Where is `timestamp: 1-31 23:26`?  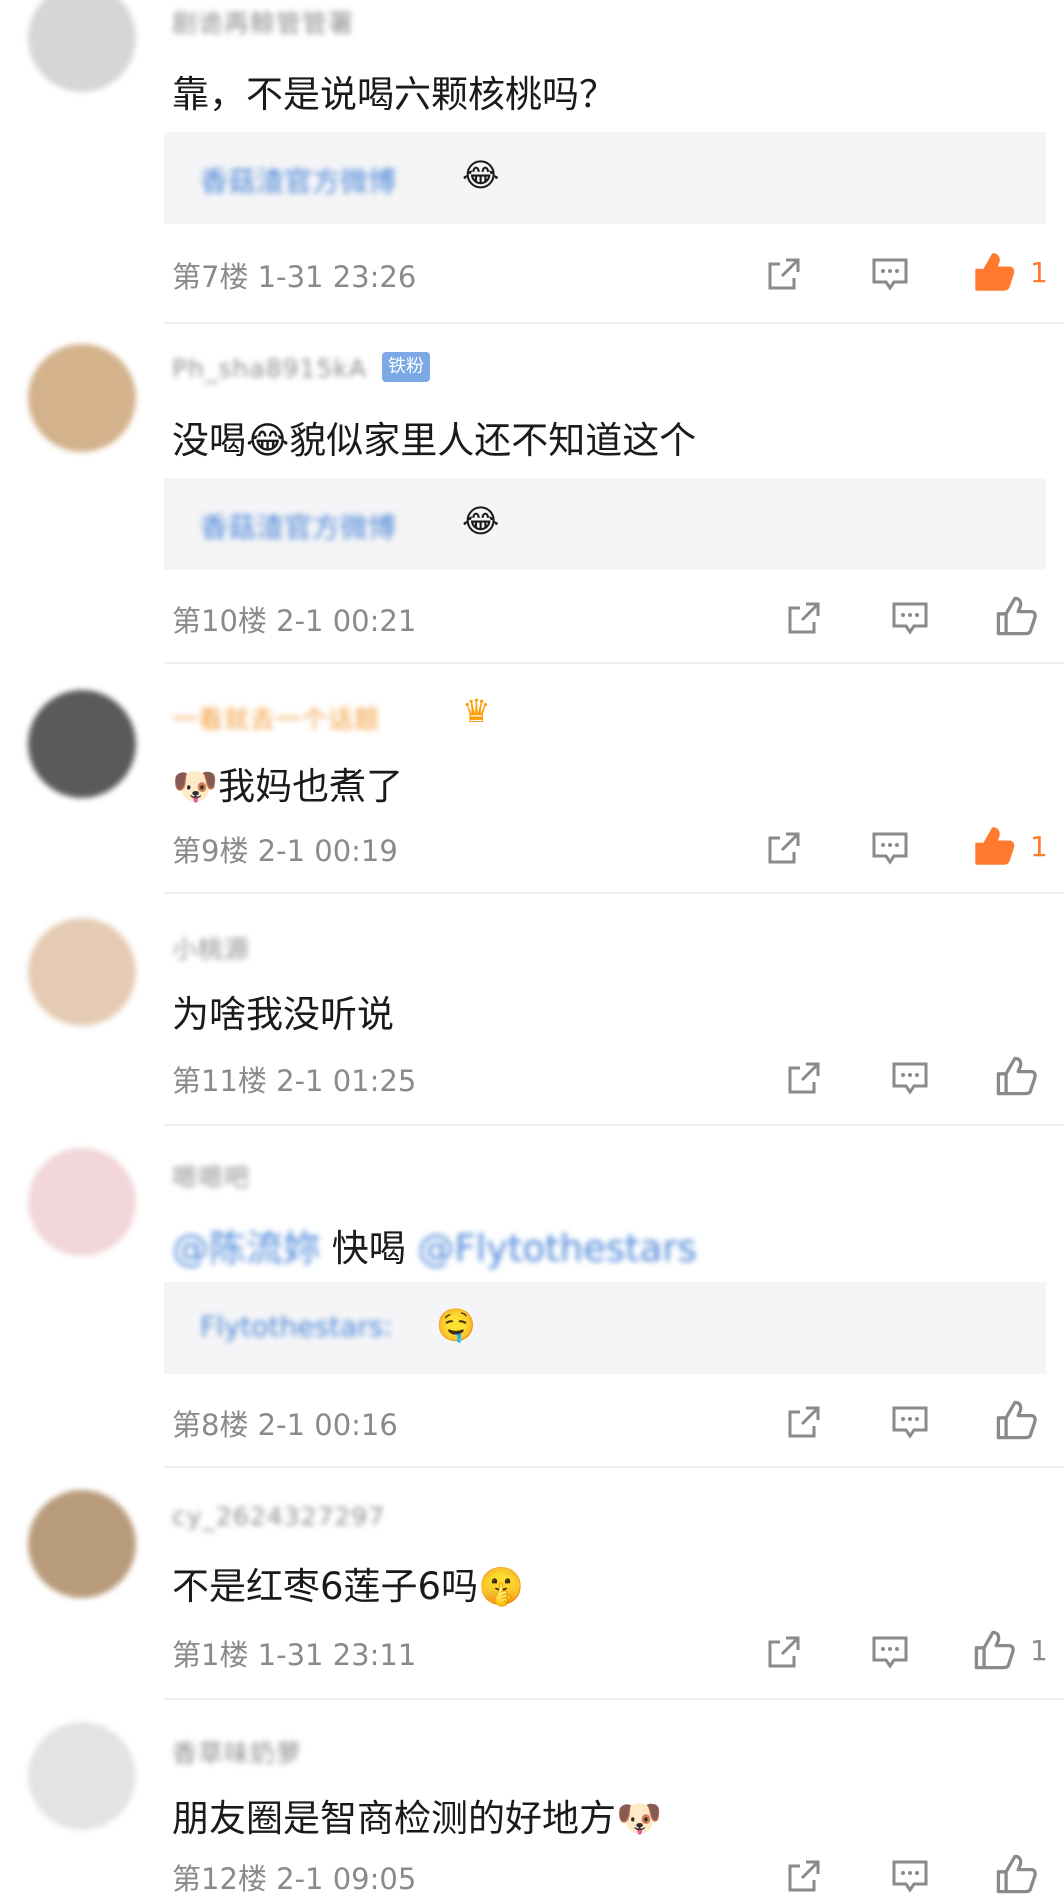 timestamp: 1-31 23:26 is located at coordinates (337, 277).